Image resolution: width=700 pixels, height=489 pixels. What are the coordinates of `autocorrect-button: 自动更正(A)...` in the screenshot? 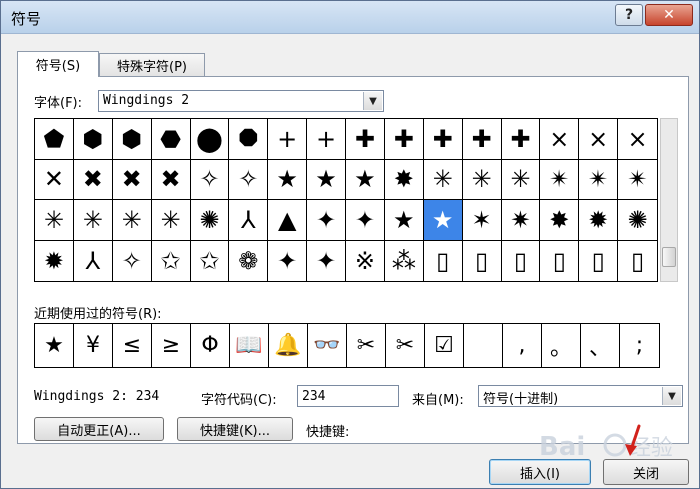 It's located at (99, 429).